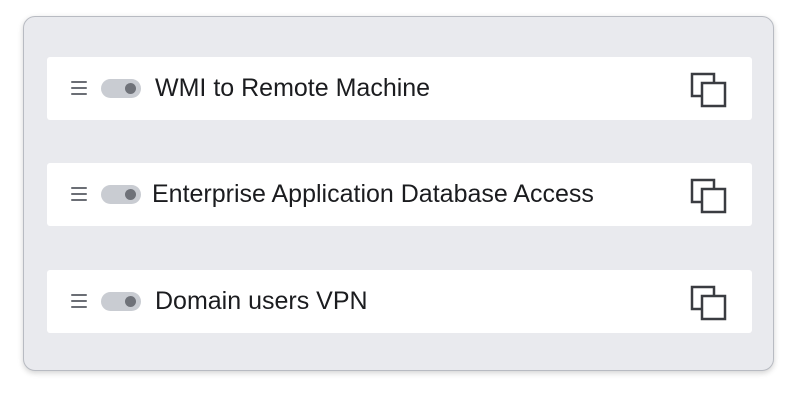  I want to click on rule-name: WMI to Remote Machine, so click(293, 88).